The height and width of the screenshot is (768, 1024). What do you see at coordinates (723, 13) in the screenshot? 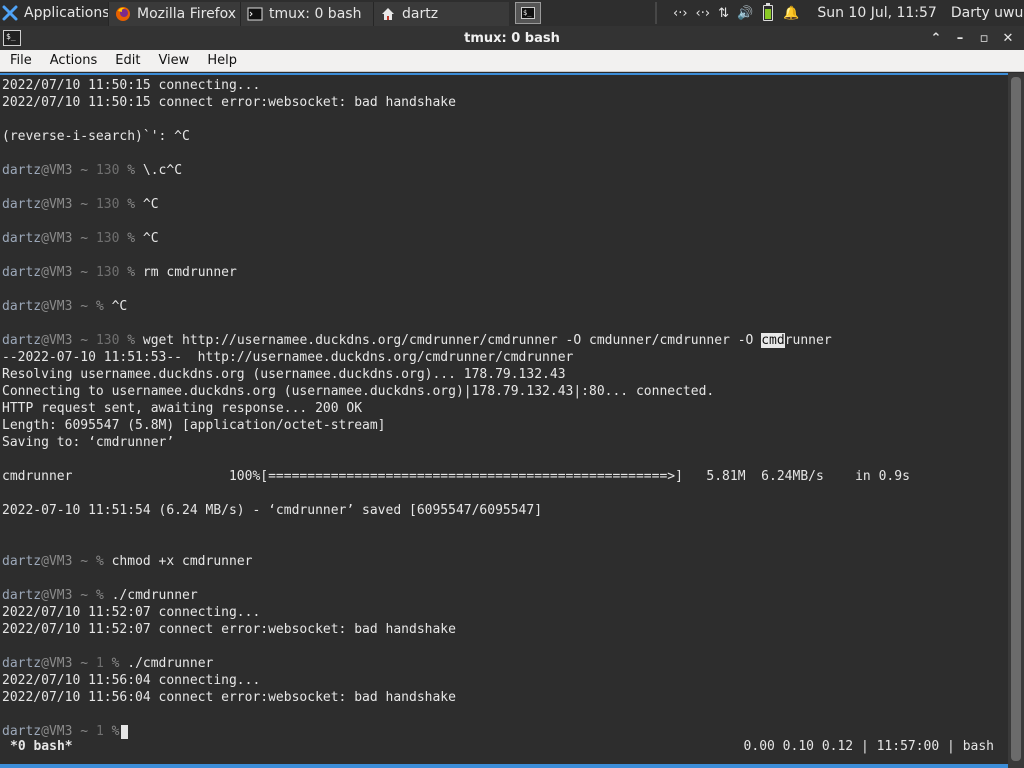
I see `transfer-arrows-icon: ⇅` at bounding box center [723, 13].